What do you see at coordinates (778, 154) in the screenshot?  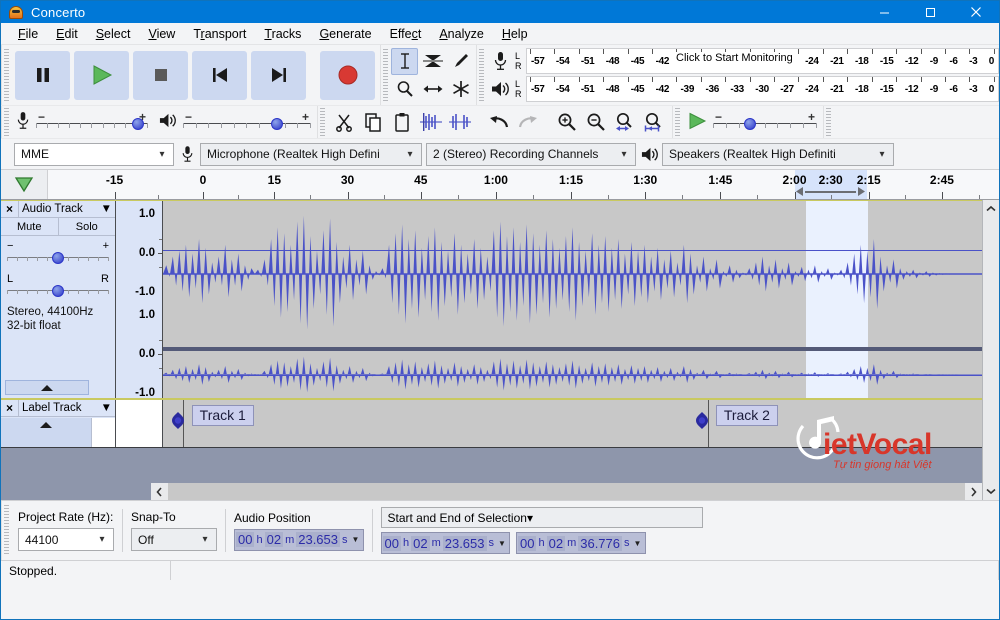 I see `playback-device-select: Speakers (Realtek High Definiti ▾` at bounding box center [778, 154].